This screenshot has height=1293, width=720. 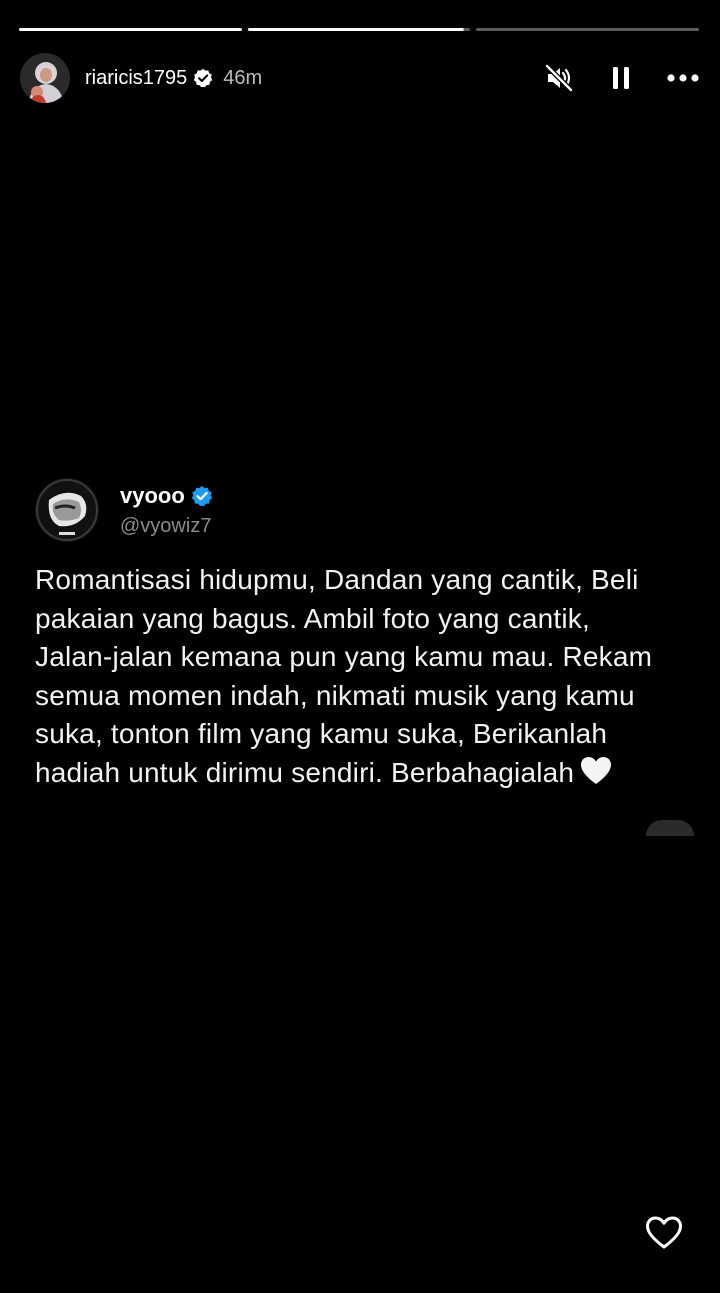 I want to click on pause-button, so click(x=621, y=78).